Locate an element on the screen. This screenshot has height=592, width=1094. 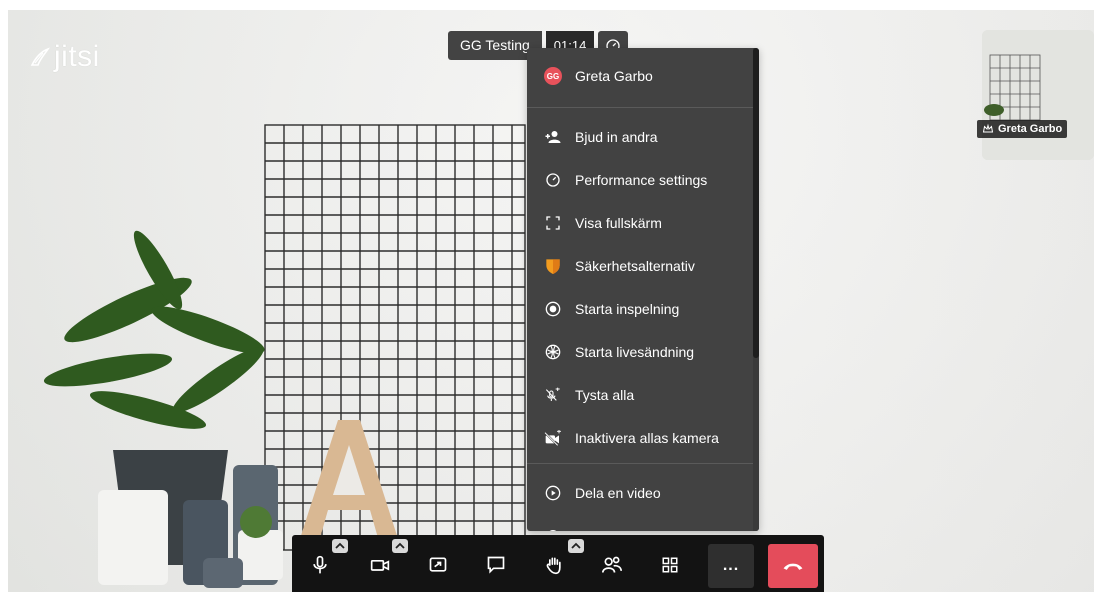
menu-item-security: Säkerhetsalternativ is located at coordinates (640, 266).